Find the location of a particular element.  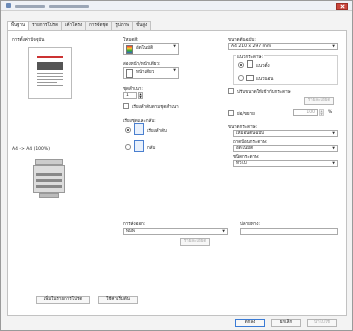

fit-paper-label: ปรับขนาดให้เข้ากับกระดาษ is located at coordinates (264, 92).